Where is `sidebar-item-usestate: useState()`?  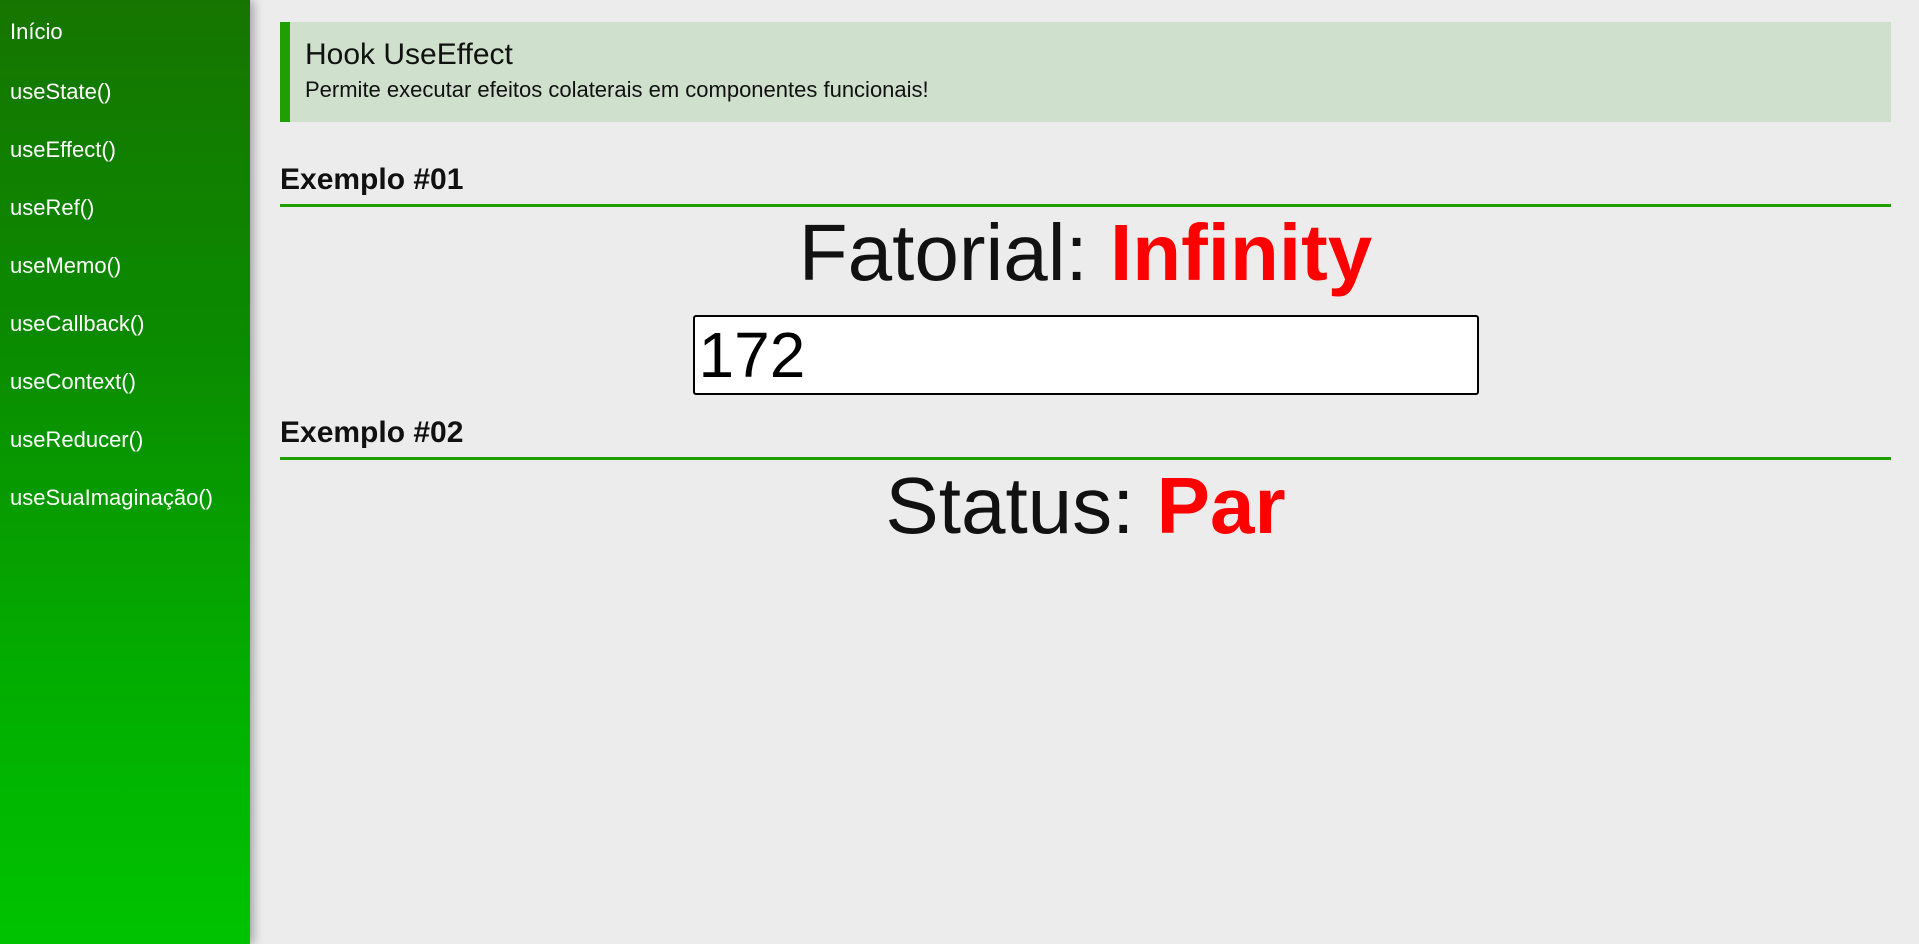 sidebar-item-usestate: useState() is located at coordinates (125, 89).